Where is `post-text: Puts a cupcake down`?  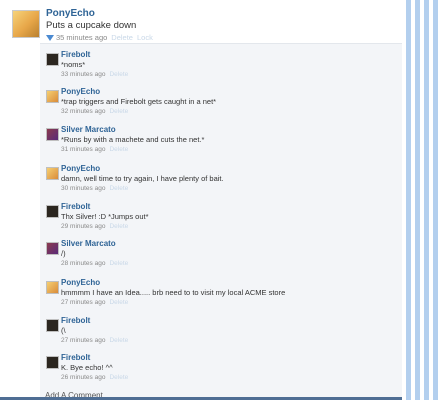
post-text: Puts a cupcake down is located at coordinates (91, 25).